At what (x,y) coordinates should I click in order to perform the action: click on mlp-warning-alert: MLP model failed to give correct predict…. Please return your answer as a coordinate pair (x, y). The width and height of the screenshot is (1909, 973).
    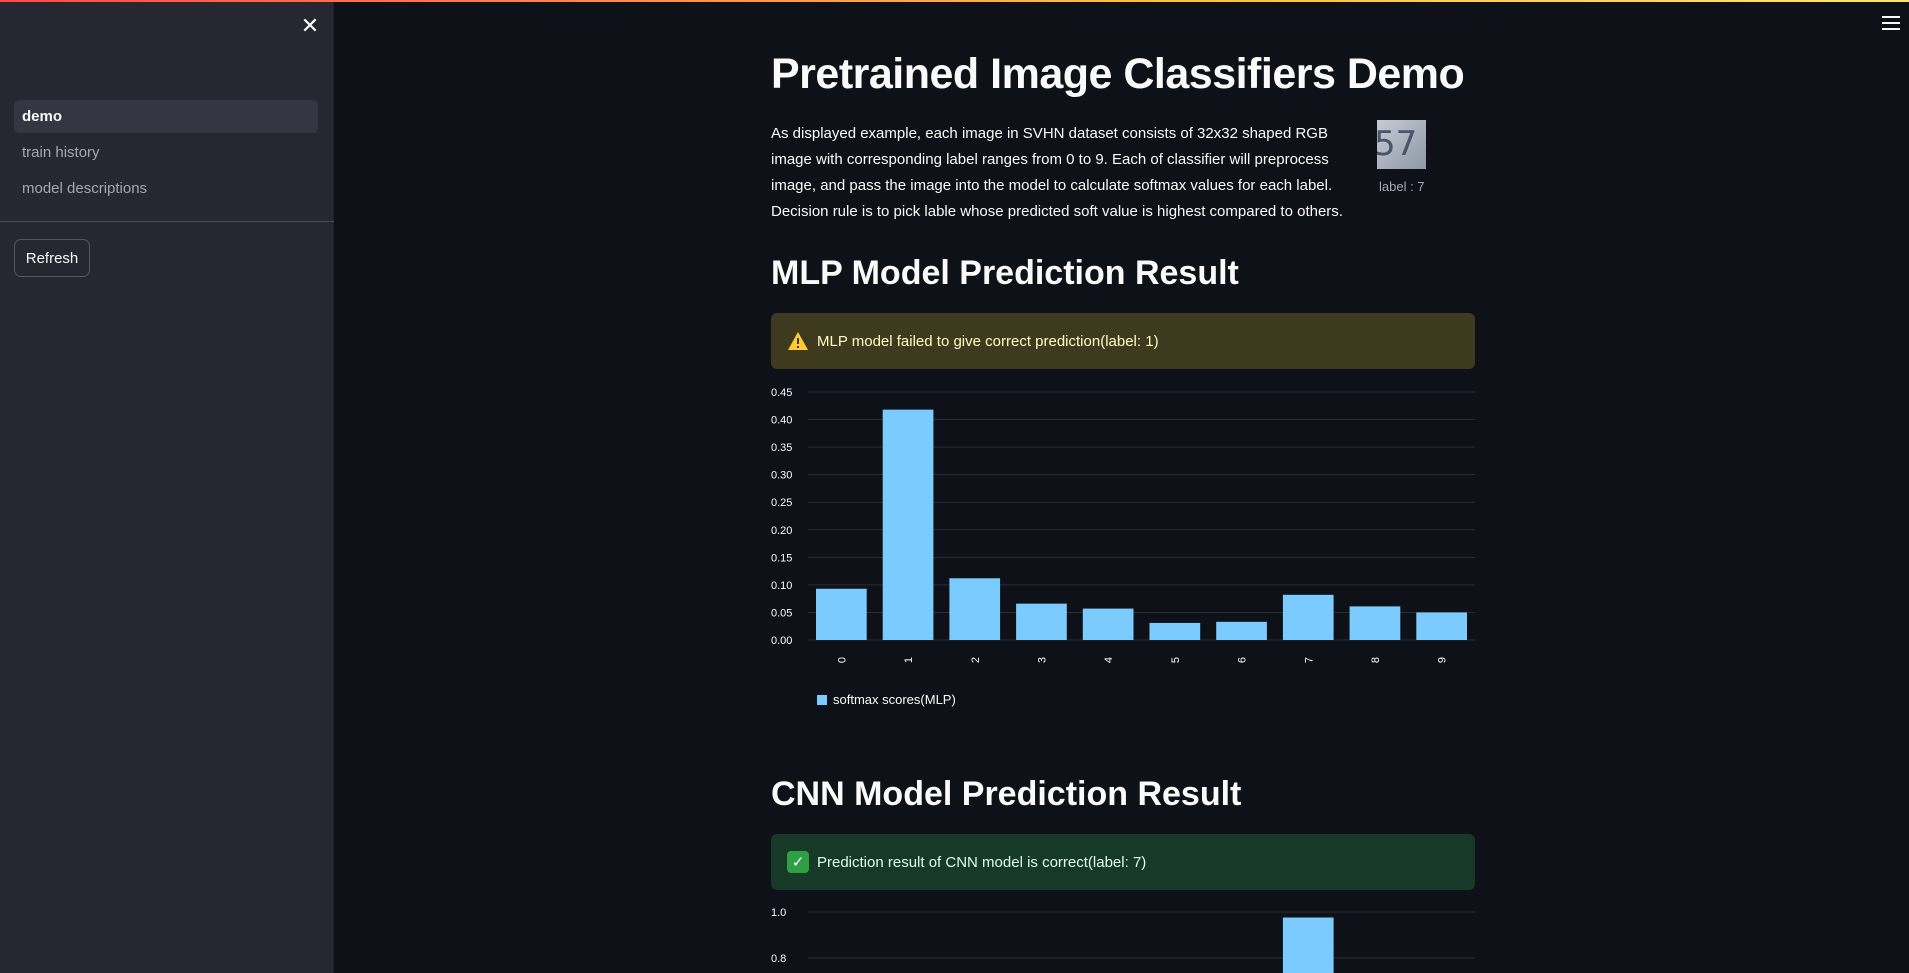
    Looking at the image, I should click on (1123, 341).